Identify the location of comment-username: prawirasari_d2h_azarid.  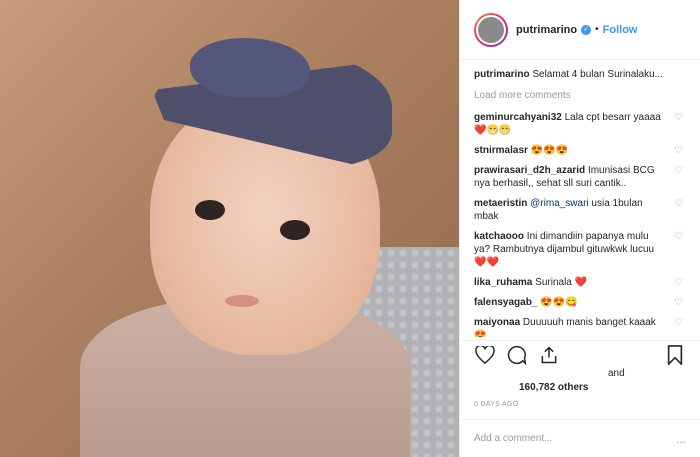
(529, 170).